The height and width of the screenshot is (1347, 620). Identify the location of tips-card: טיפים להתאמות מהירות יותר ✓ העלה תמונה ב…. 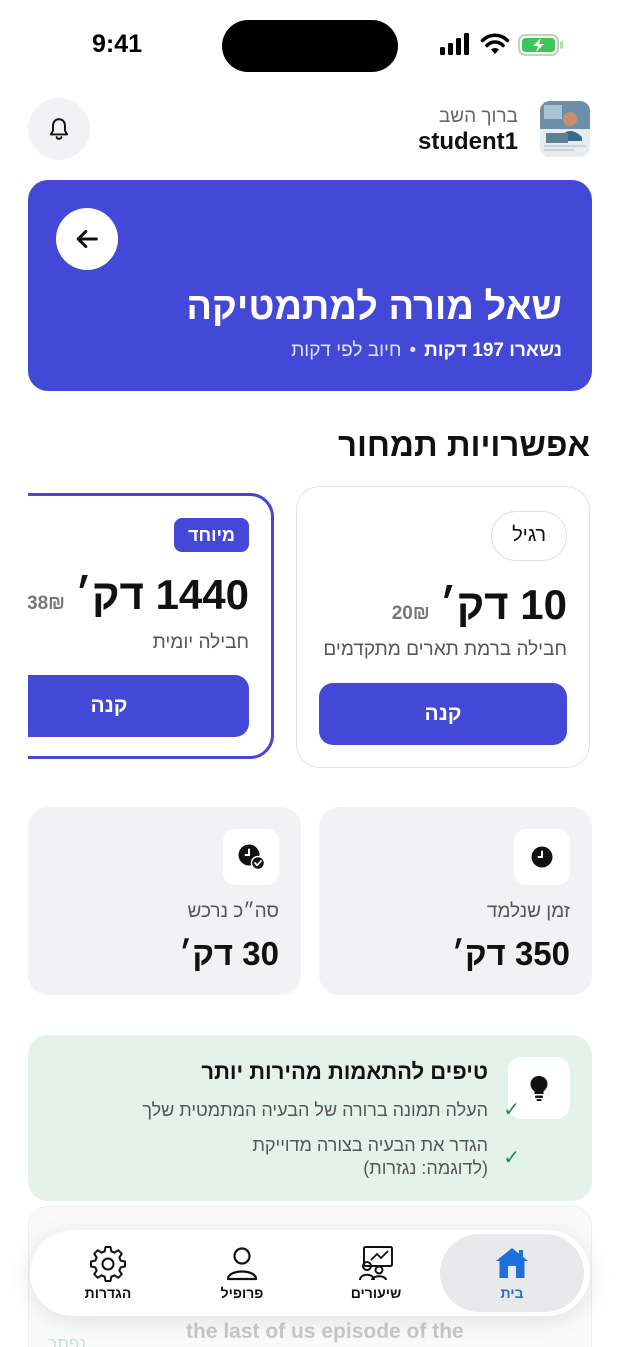
(310, 1118).